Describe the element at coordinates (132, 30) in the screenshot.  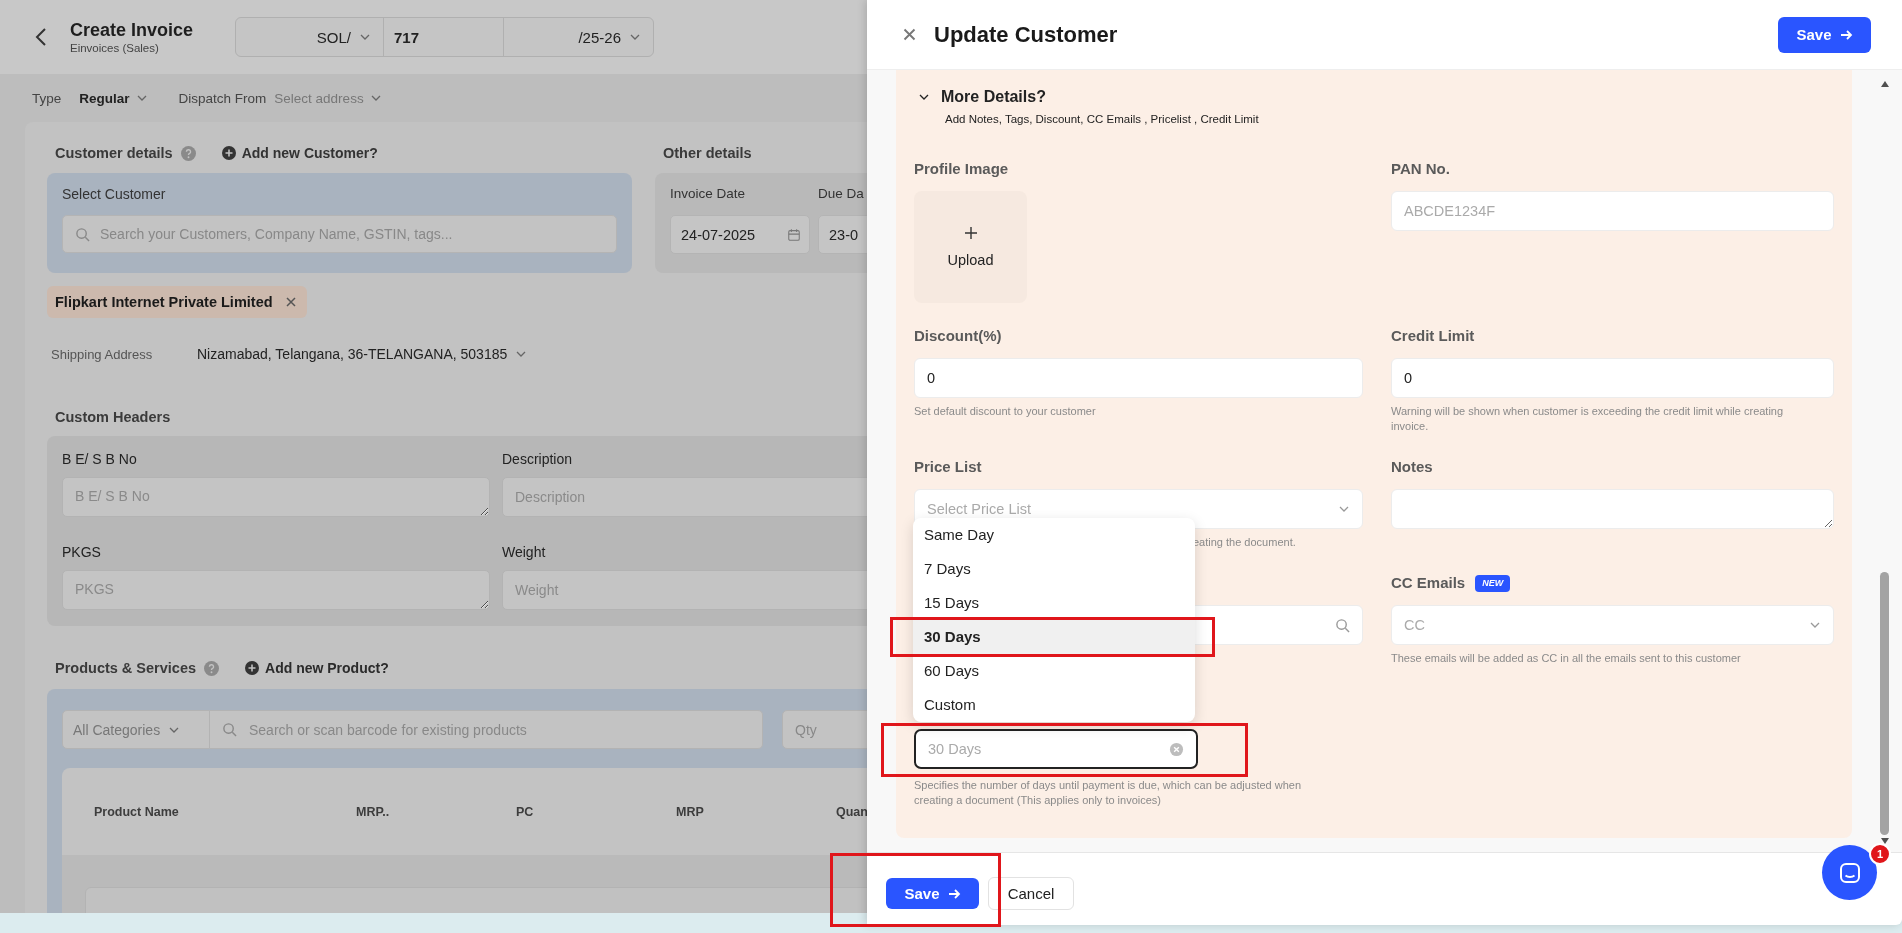
I see `page-title: Create Invoice` at that location.